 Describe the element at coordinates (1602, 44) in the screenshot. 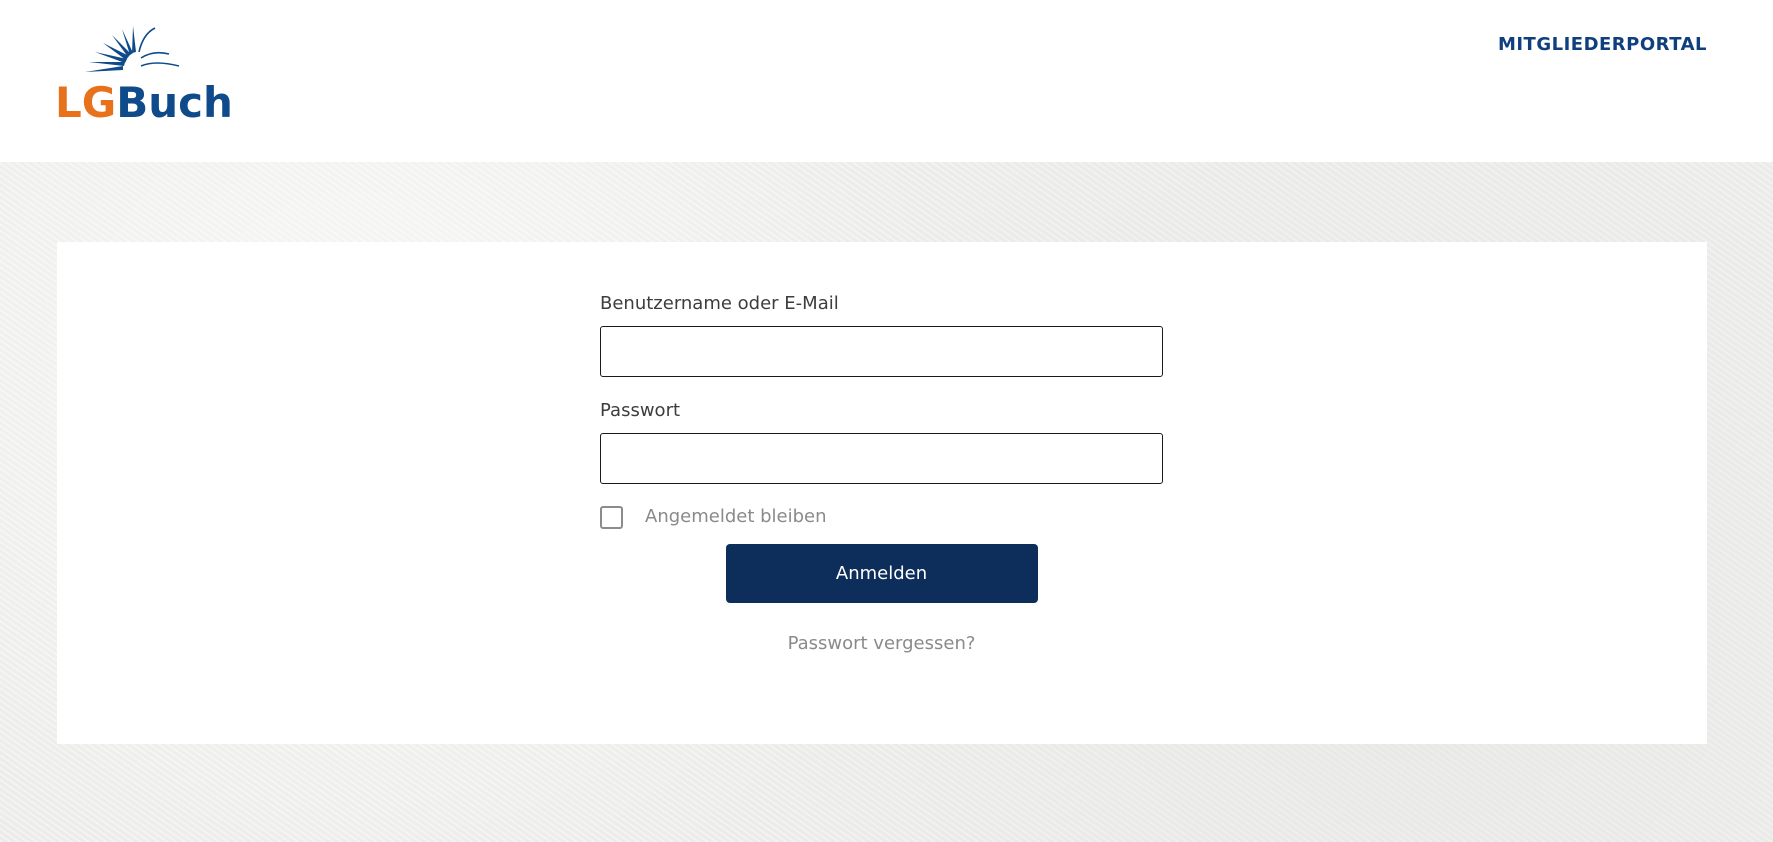

I see `member-portal-link: MITGLIEDERPORTAL` at that location.